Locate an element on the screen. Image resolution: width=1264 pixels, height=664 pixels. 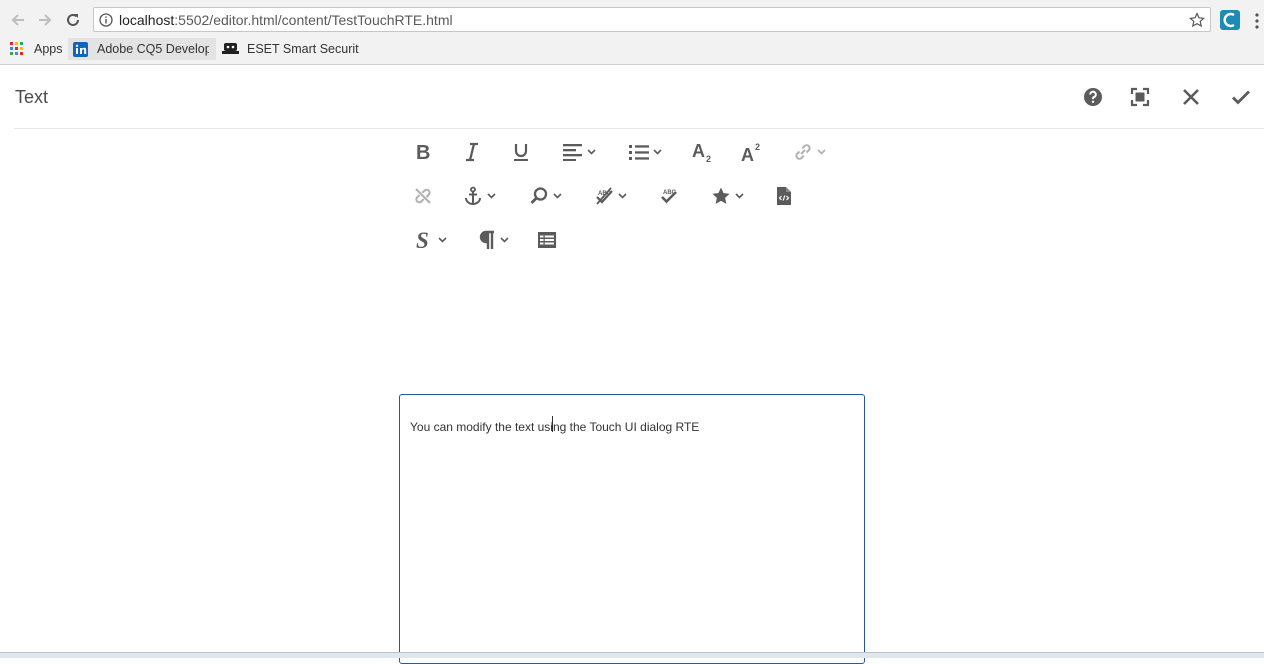
bold-icon: B is located at coordinates (423, 152).